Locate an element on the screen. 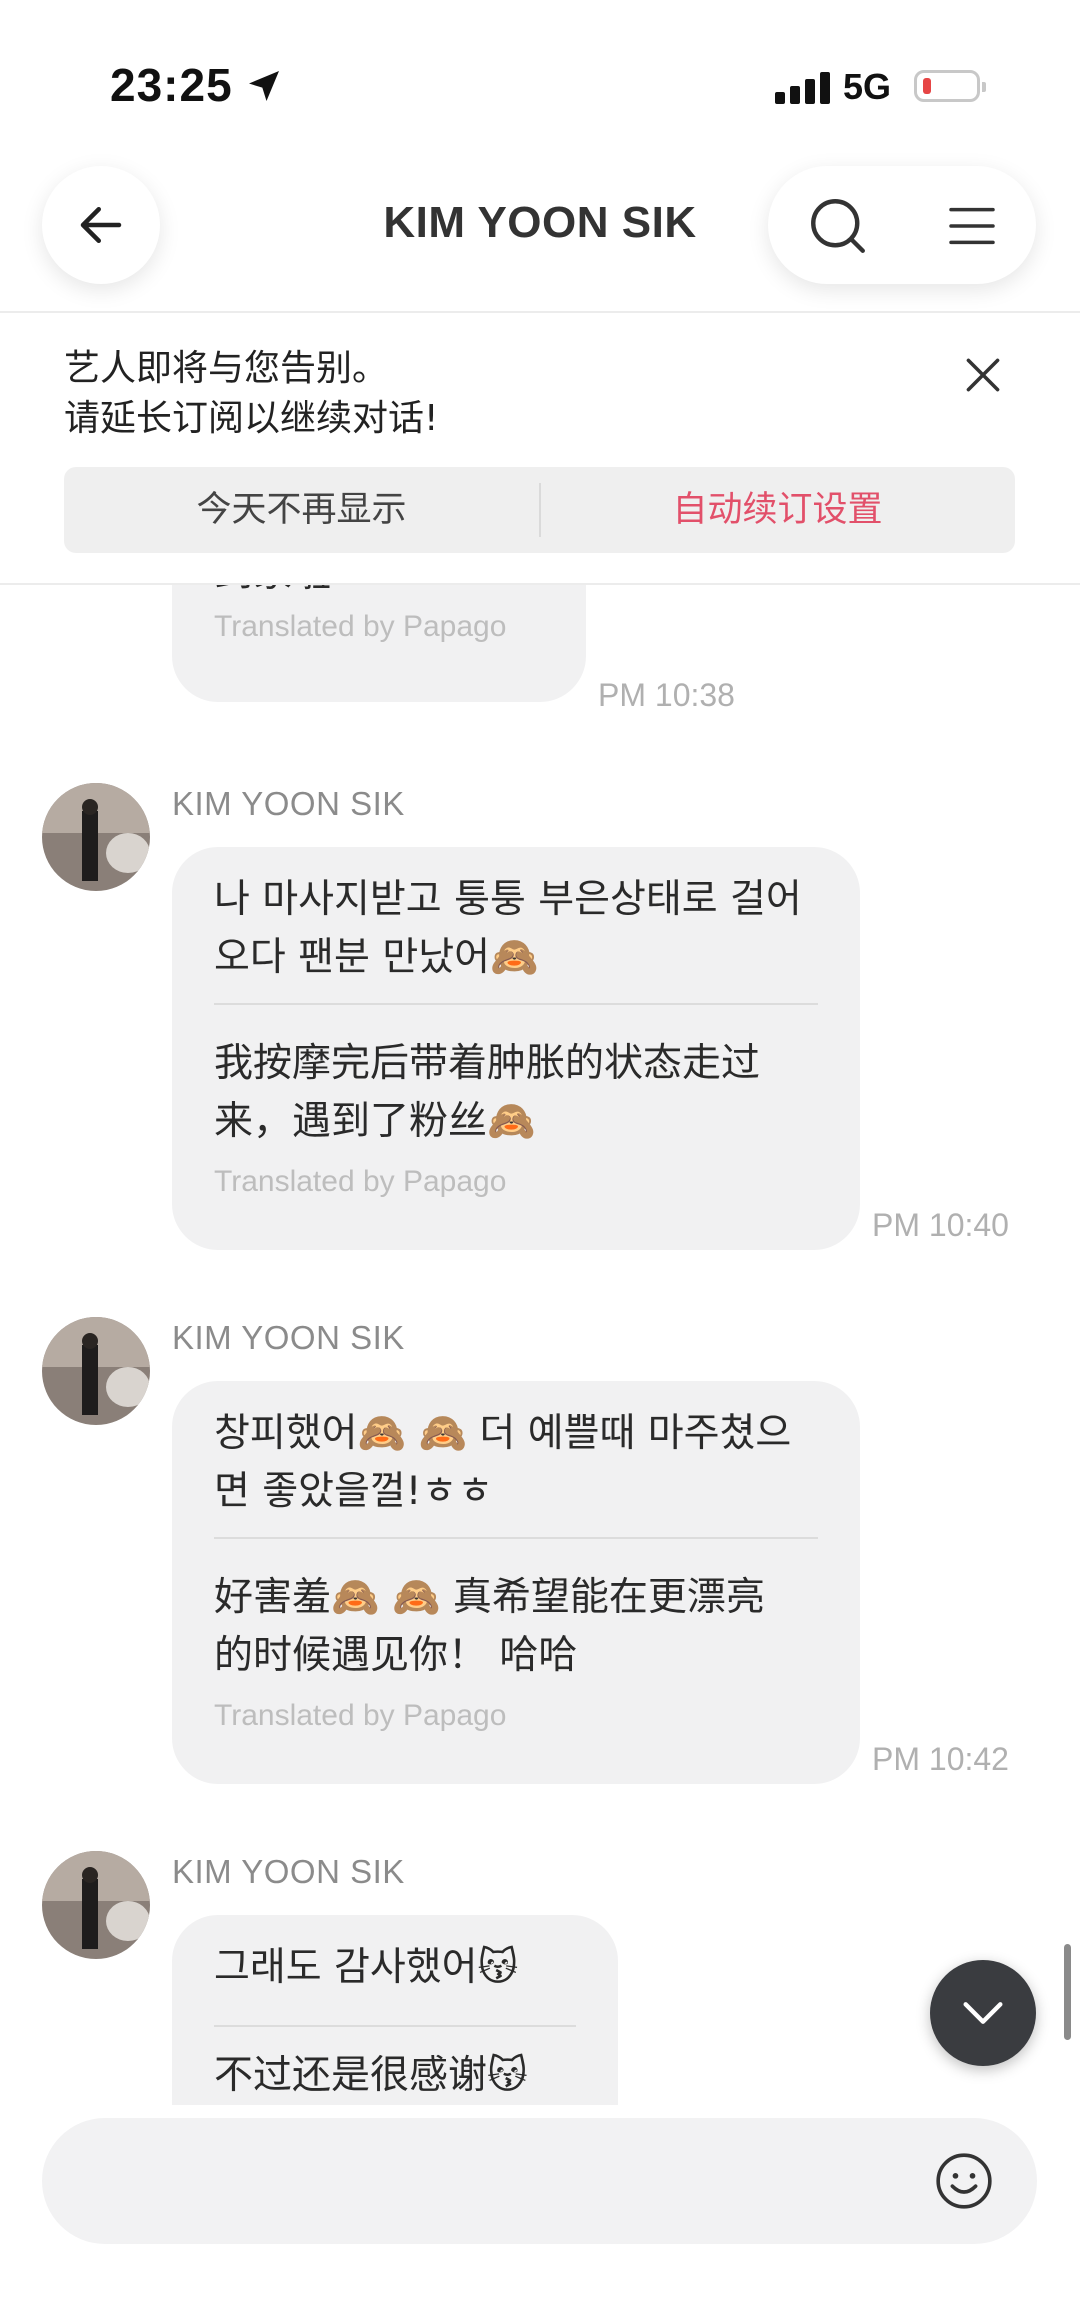  emoji-icon is located at coordinates (964, 2181).